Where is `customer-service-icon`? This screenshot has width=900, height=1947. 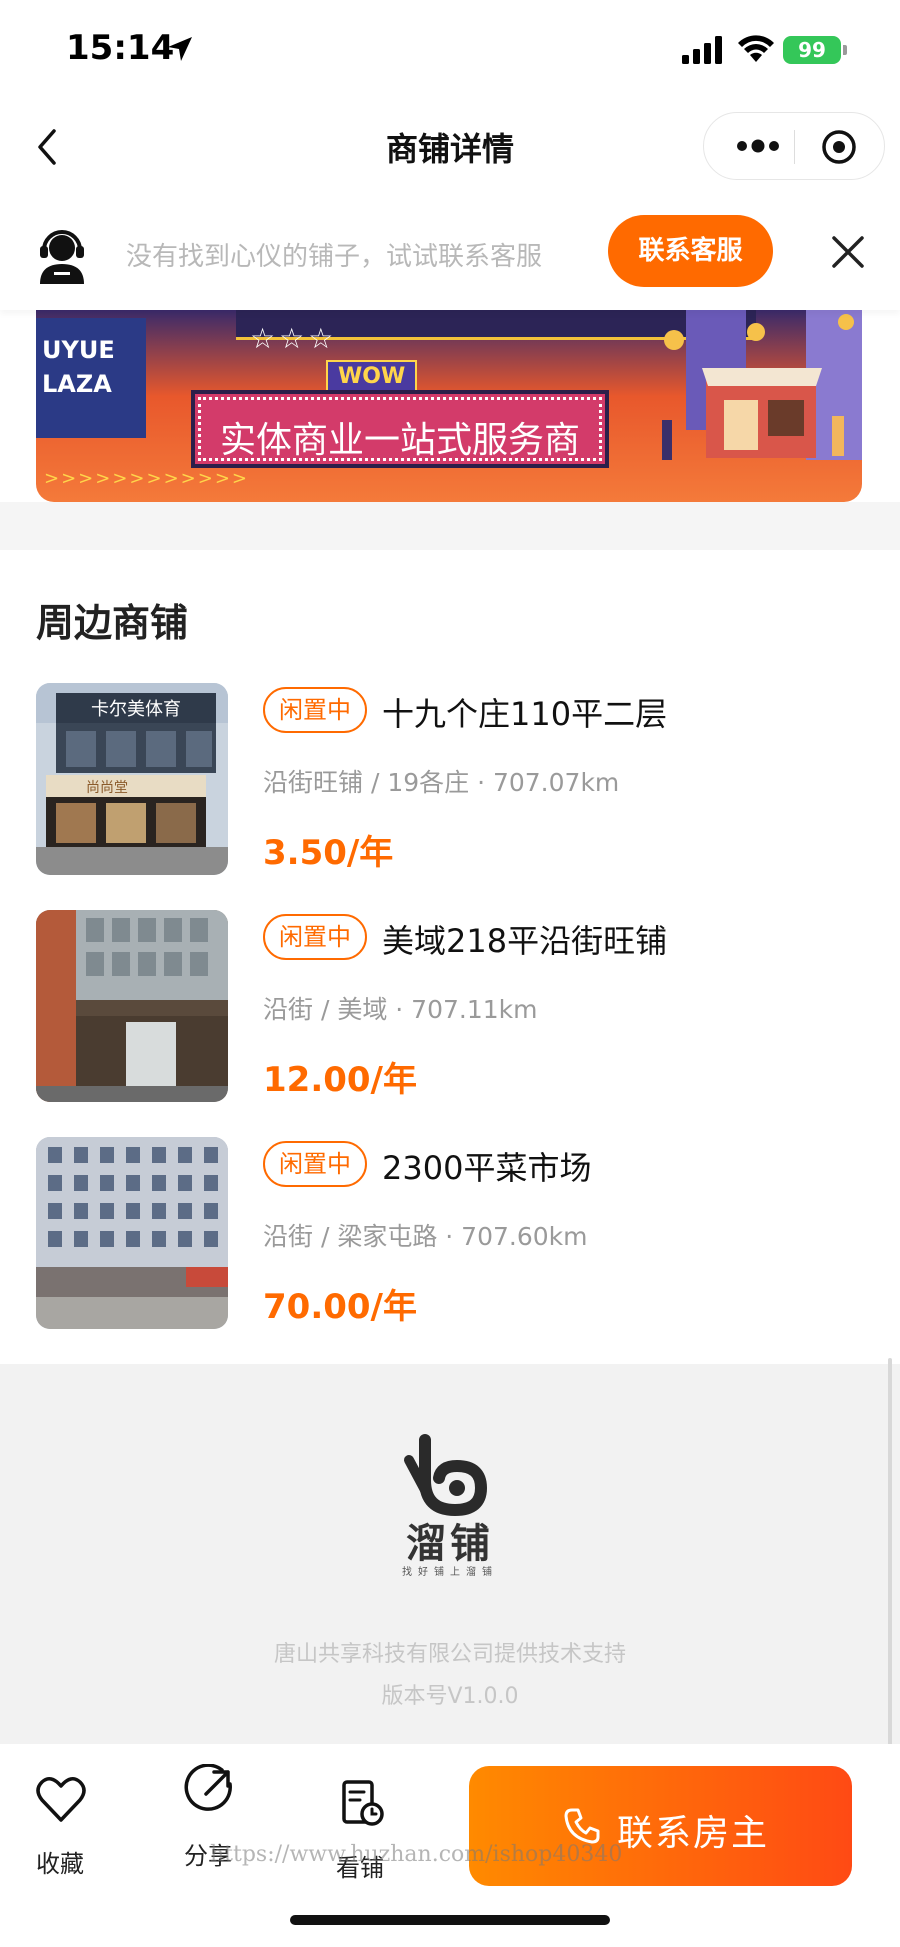
customer-service-icon is located at coordinates (62, 257).